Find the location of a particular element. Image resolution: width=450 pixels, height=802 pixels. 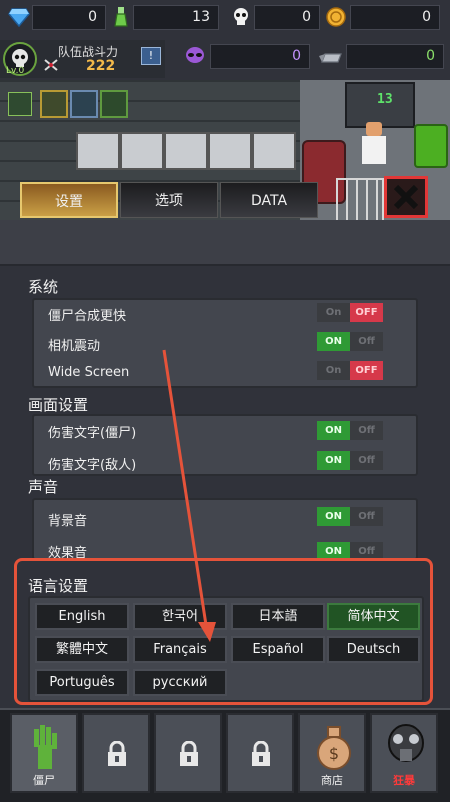

toggle-camera-shake: ON Off is located at coordinates (350, 341).